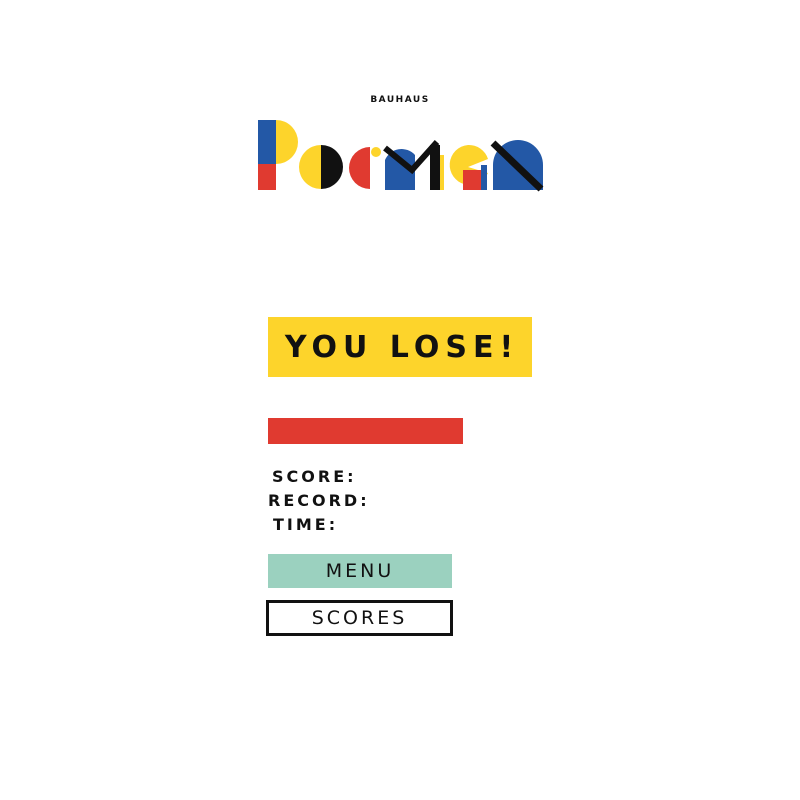 Image resolution: width=800 pixels, height=800 pixels. I want to click on menu-button-label: MENU, so click(360, 571).